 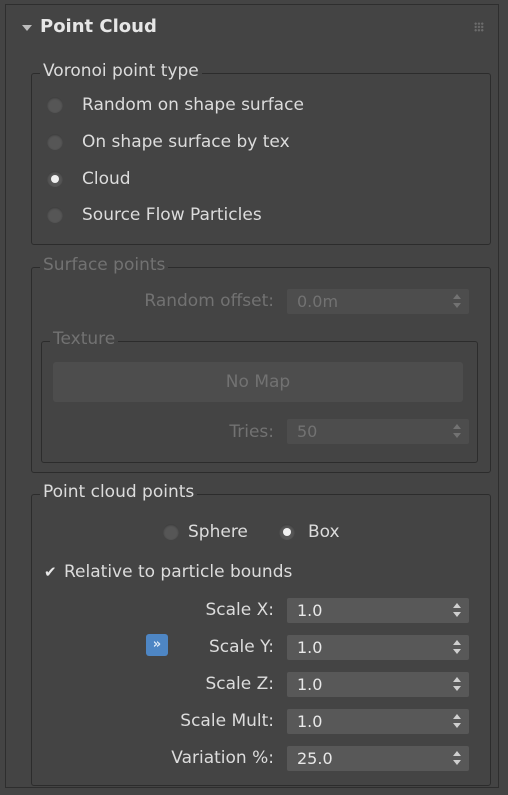 I want to click on scale-y-spinner: 1.0, so click(x=378, y=647).